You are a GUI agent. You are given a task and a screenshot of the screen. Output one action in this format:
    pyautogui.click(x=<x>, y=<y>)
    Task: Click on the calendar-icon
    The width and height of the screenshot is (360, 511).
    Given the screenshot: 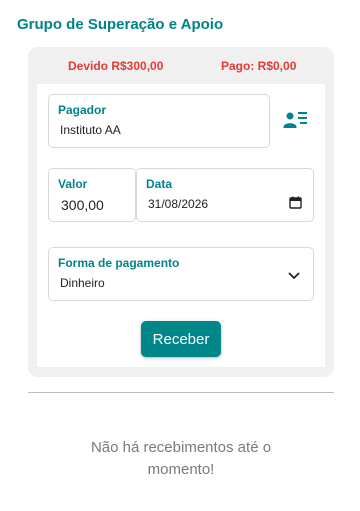 What is the action you would take?
    pyautogui.click(x=295, y=202)
    